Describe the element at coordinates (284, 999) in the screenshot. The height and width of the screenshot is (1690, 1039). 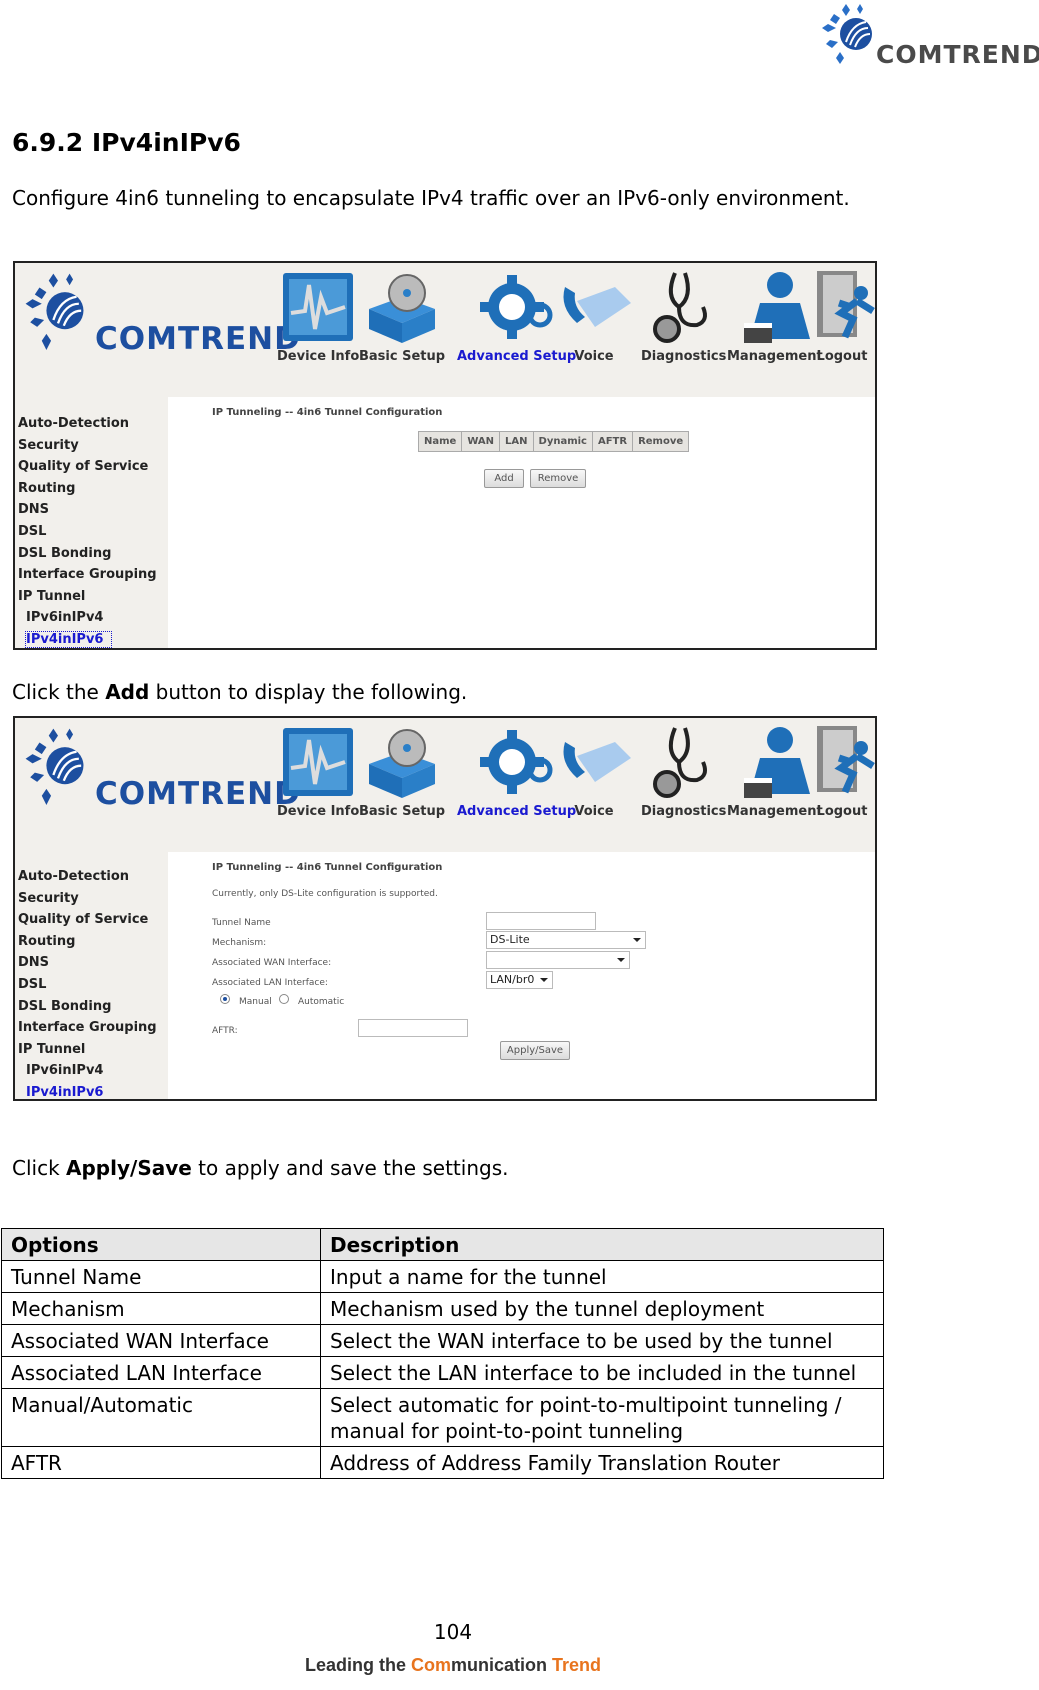
I see `automatic-radio` at that location.